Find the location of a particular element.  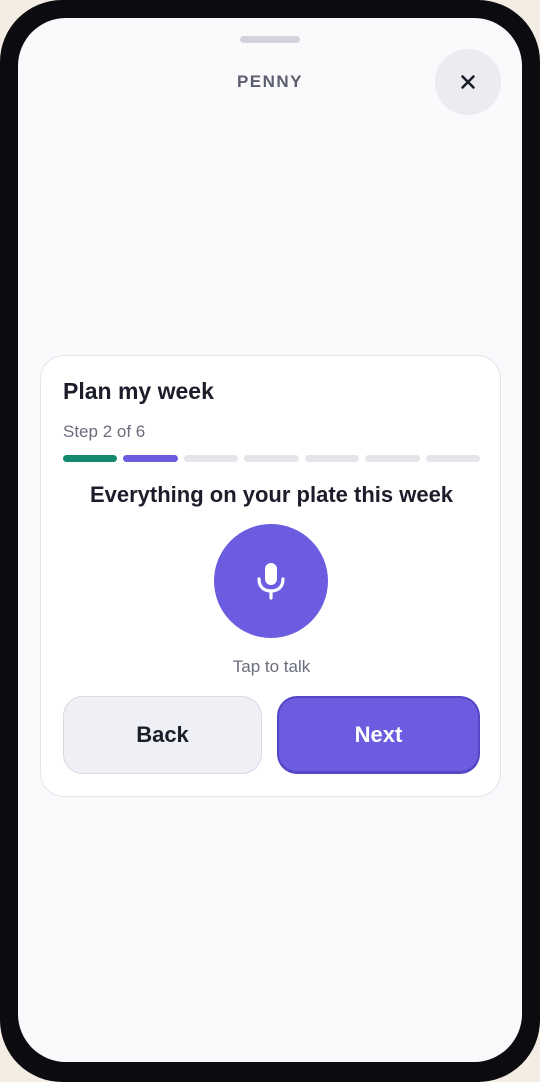

microphone-icon is located at coordinates (271, 581).